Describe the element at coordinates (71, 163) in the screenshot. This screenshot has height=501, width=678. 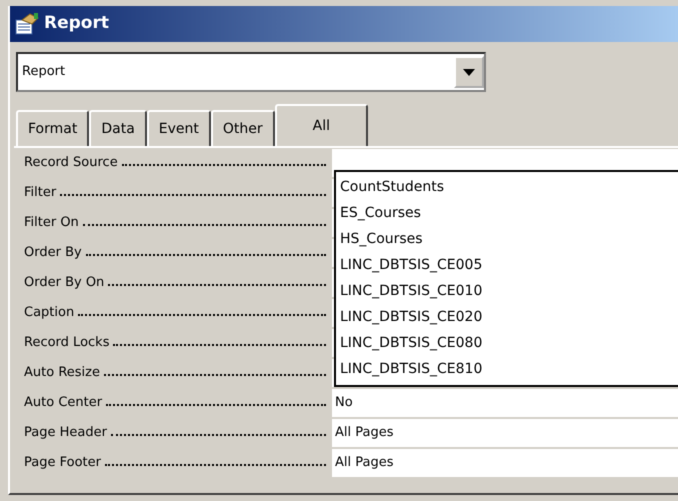
I see `property-label: Record Source` at that location.